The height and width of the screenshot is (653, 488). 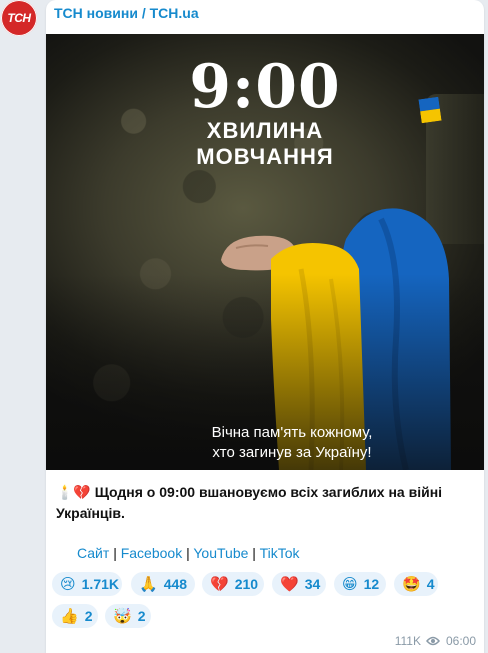 I want to click on photo-headline-subtitle: ХВИЛИНА МОВЧАННЯ, so click(x=265, y=144).